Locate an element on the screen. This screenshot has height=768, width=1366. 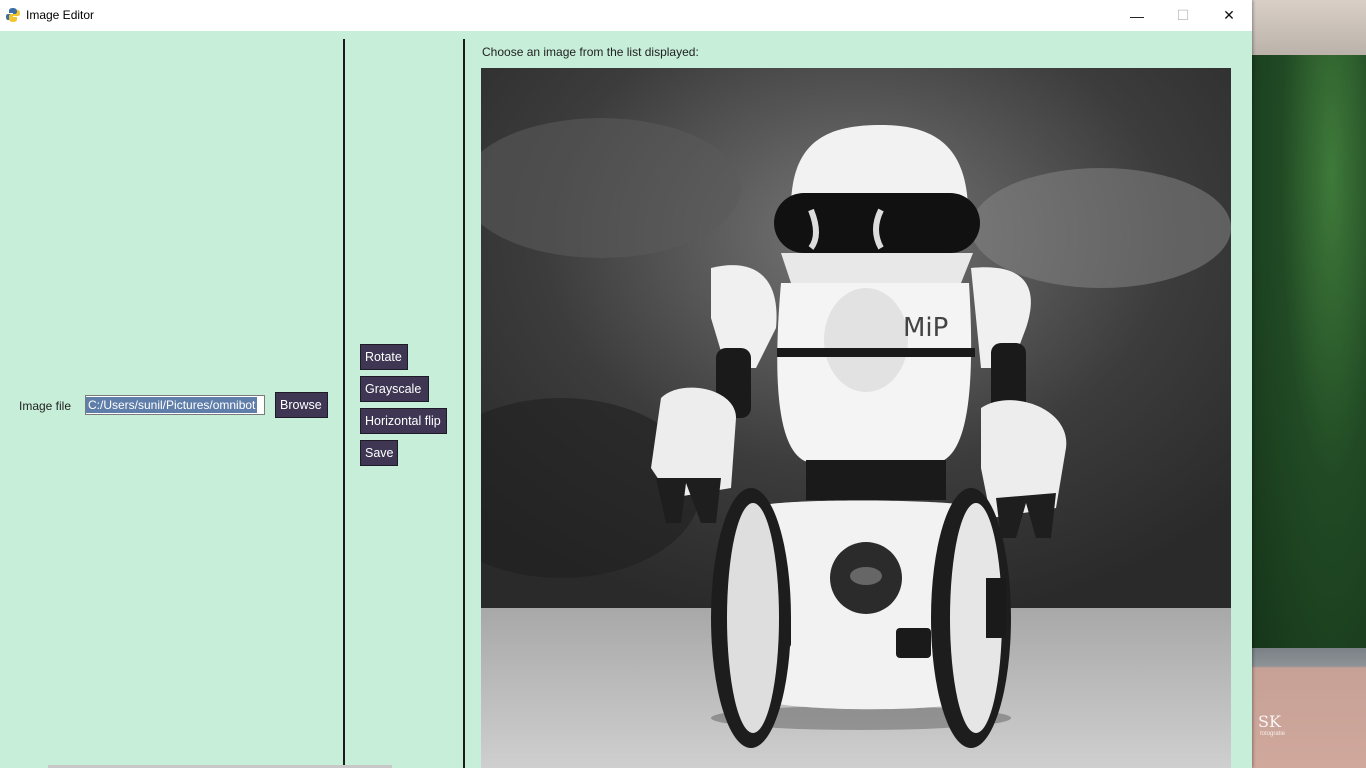
minimize-button: — is located at coordinates (1137, 15).